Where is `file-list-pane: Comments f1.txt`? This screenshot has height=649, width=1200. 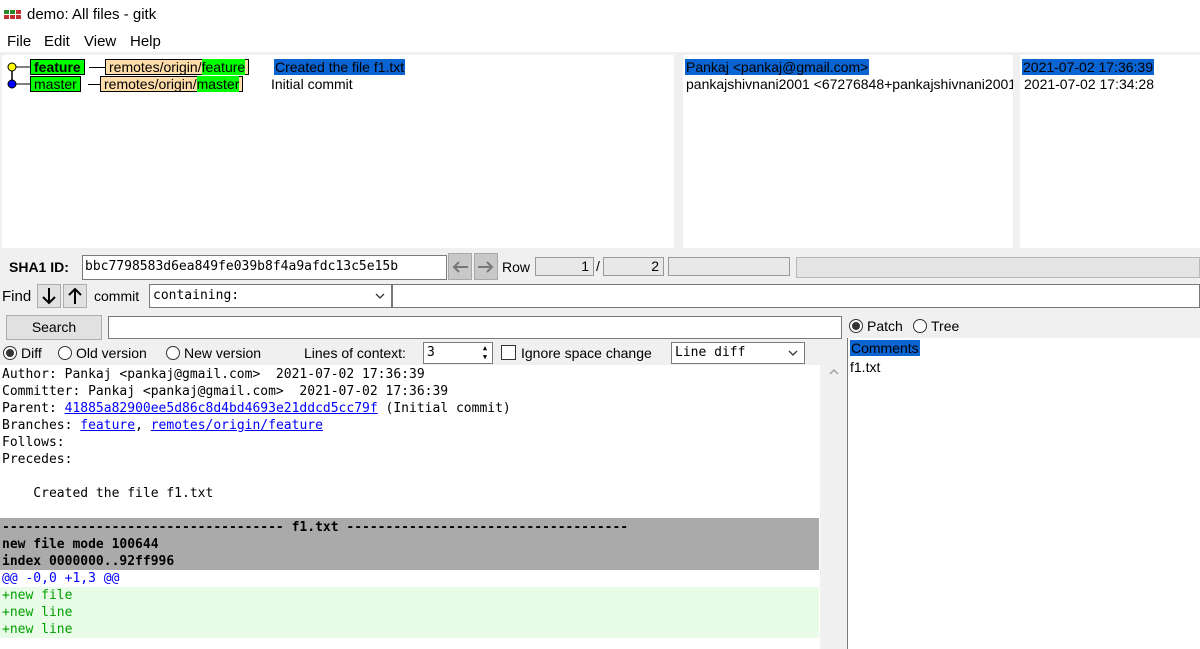
file-list-pane: Comments f1.txt is located at coordinates (1023, 493).